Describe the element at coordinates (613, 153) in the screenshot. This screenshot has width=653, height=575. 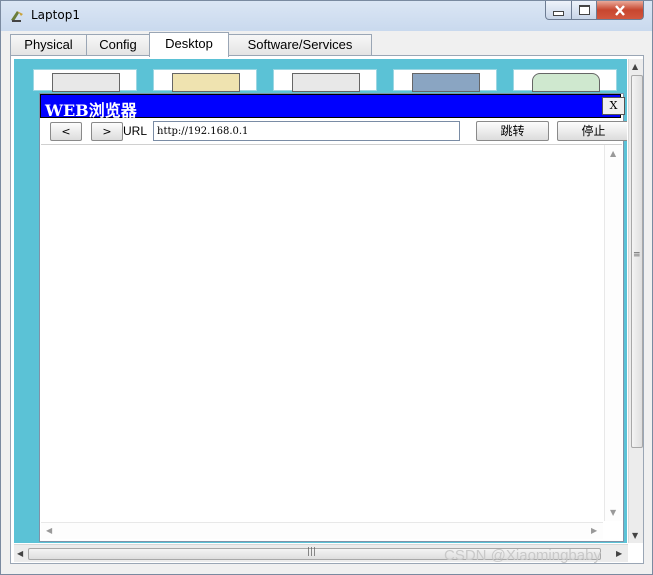
I see `scroll-up-arrow-icon: ▲` at that location.